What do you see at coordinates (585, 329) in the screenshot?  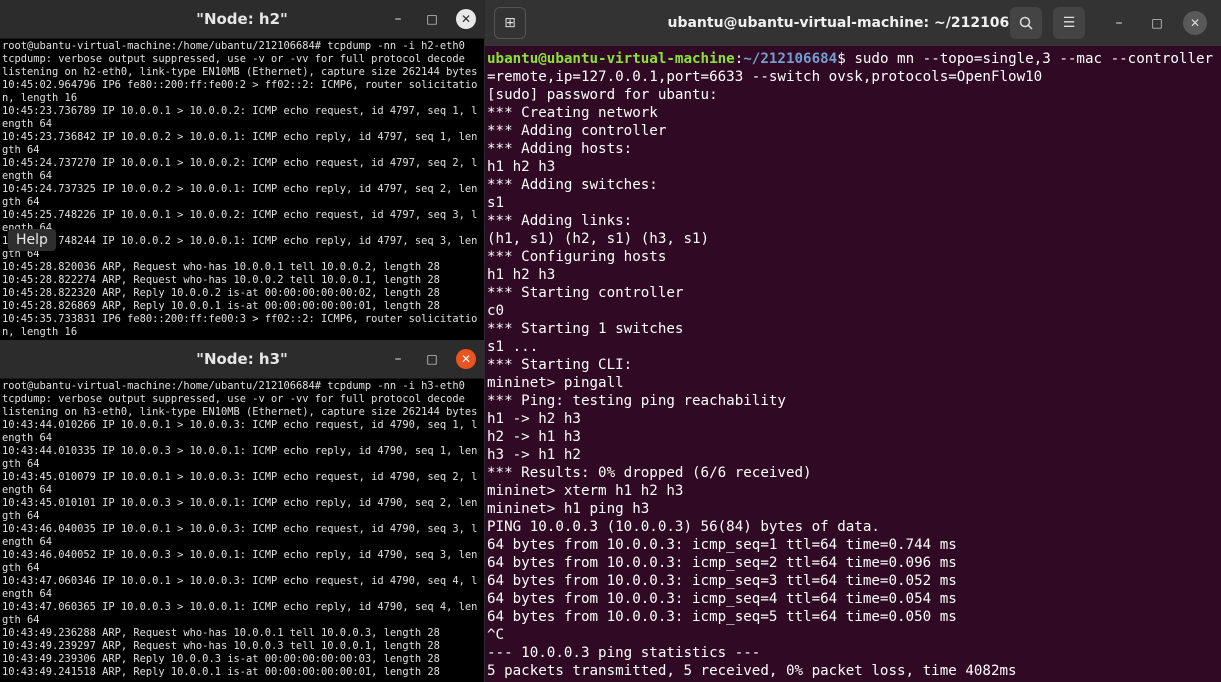 I see `terminal-line: *** Starting 1 switches` at bounding box center [585, 329].